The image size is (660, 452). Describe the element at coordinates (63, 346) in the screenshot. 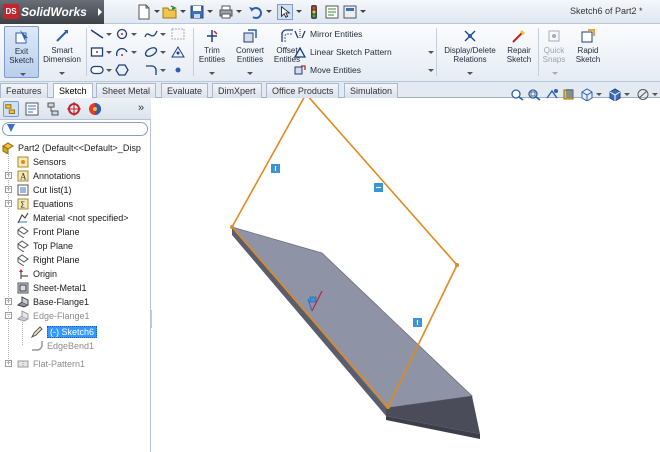

I see `tree-item-edgebend1: EdgeBend1` at that location.